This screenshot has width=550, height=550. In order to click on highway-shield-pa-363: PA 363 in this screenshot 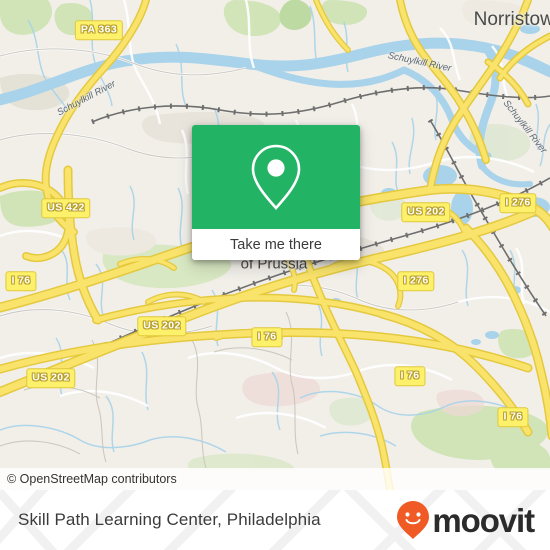, I will do `click(99, 30)`.